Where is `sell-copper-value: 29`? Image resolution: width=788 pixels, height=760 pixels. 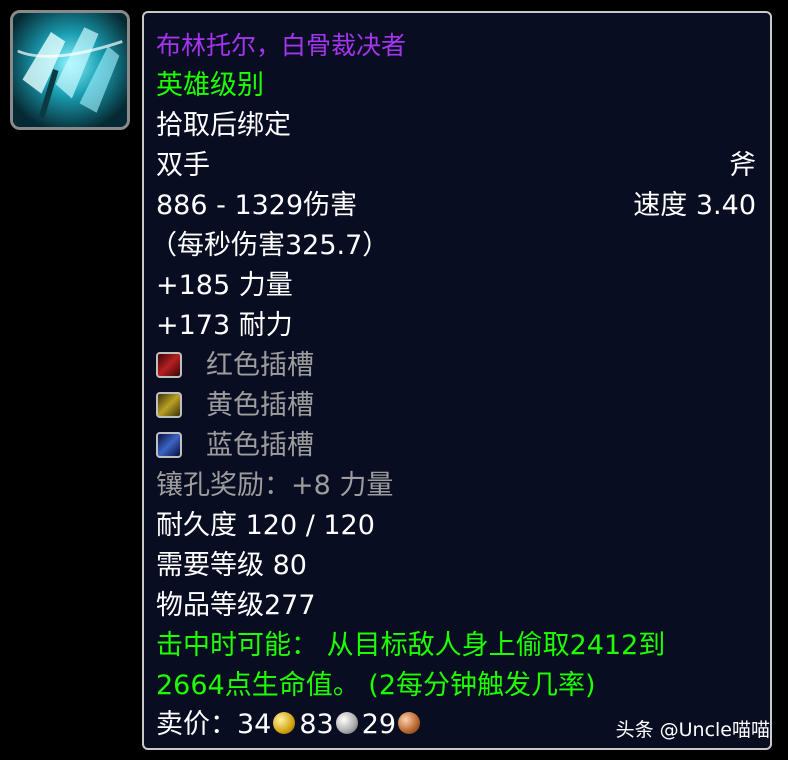
sell-copper-value: 29 is located at coordinates (379, 724).